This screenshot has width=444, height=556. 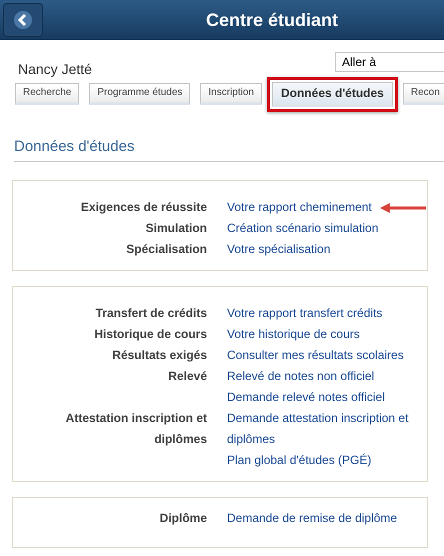 What do you see at coordinates (299, 460) in the screenshot?
I see `link: Plan global d'études (PGÉ)` at bounding box center [299, 460].